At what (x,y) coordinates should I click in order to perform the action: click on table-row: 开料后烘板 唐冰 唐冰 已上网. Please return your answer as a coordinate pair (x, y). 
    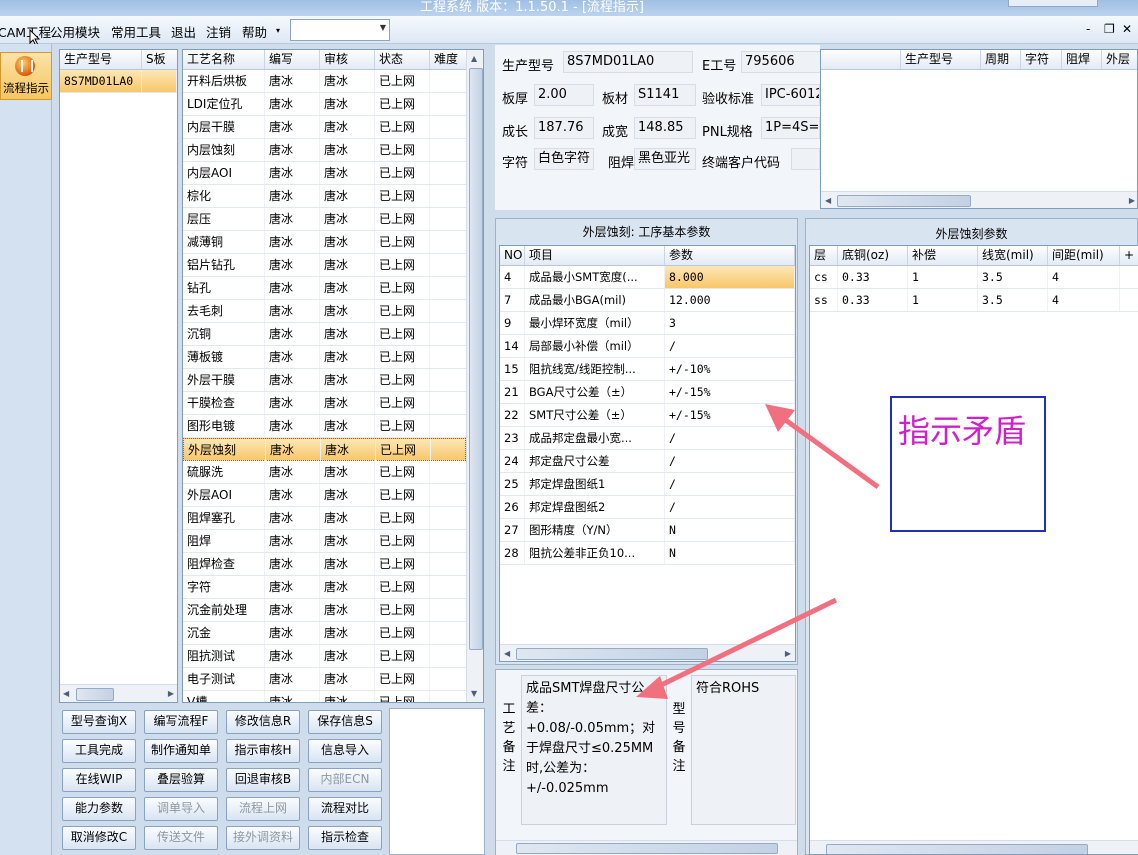
    Looking at the image, I should click on (325, 81).